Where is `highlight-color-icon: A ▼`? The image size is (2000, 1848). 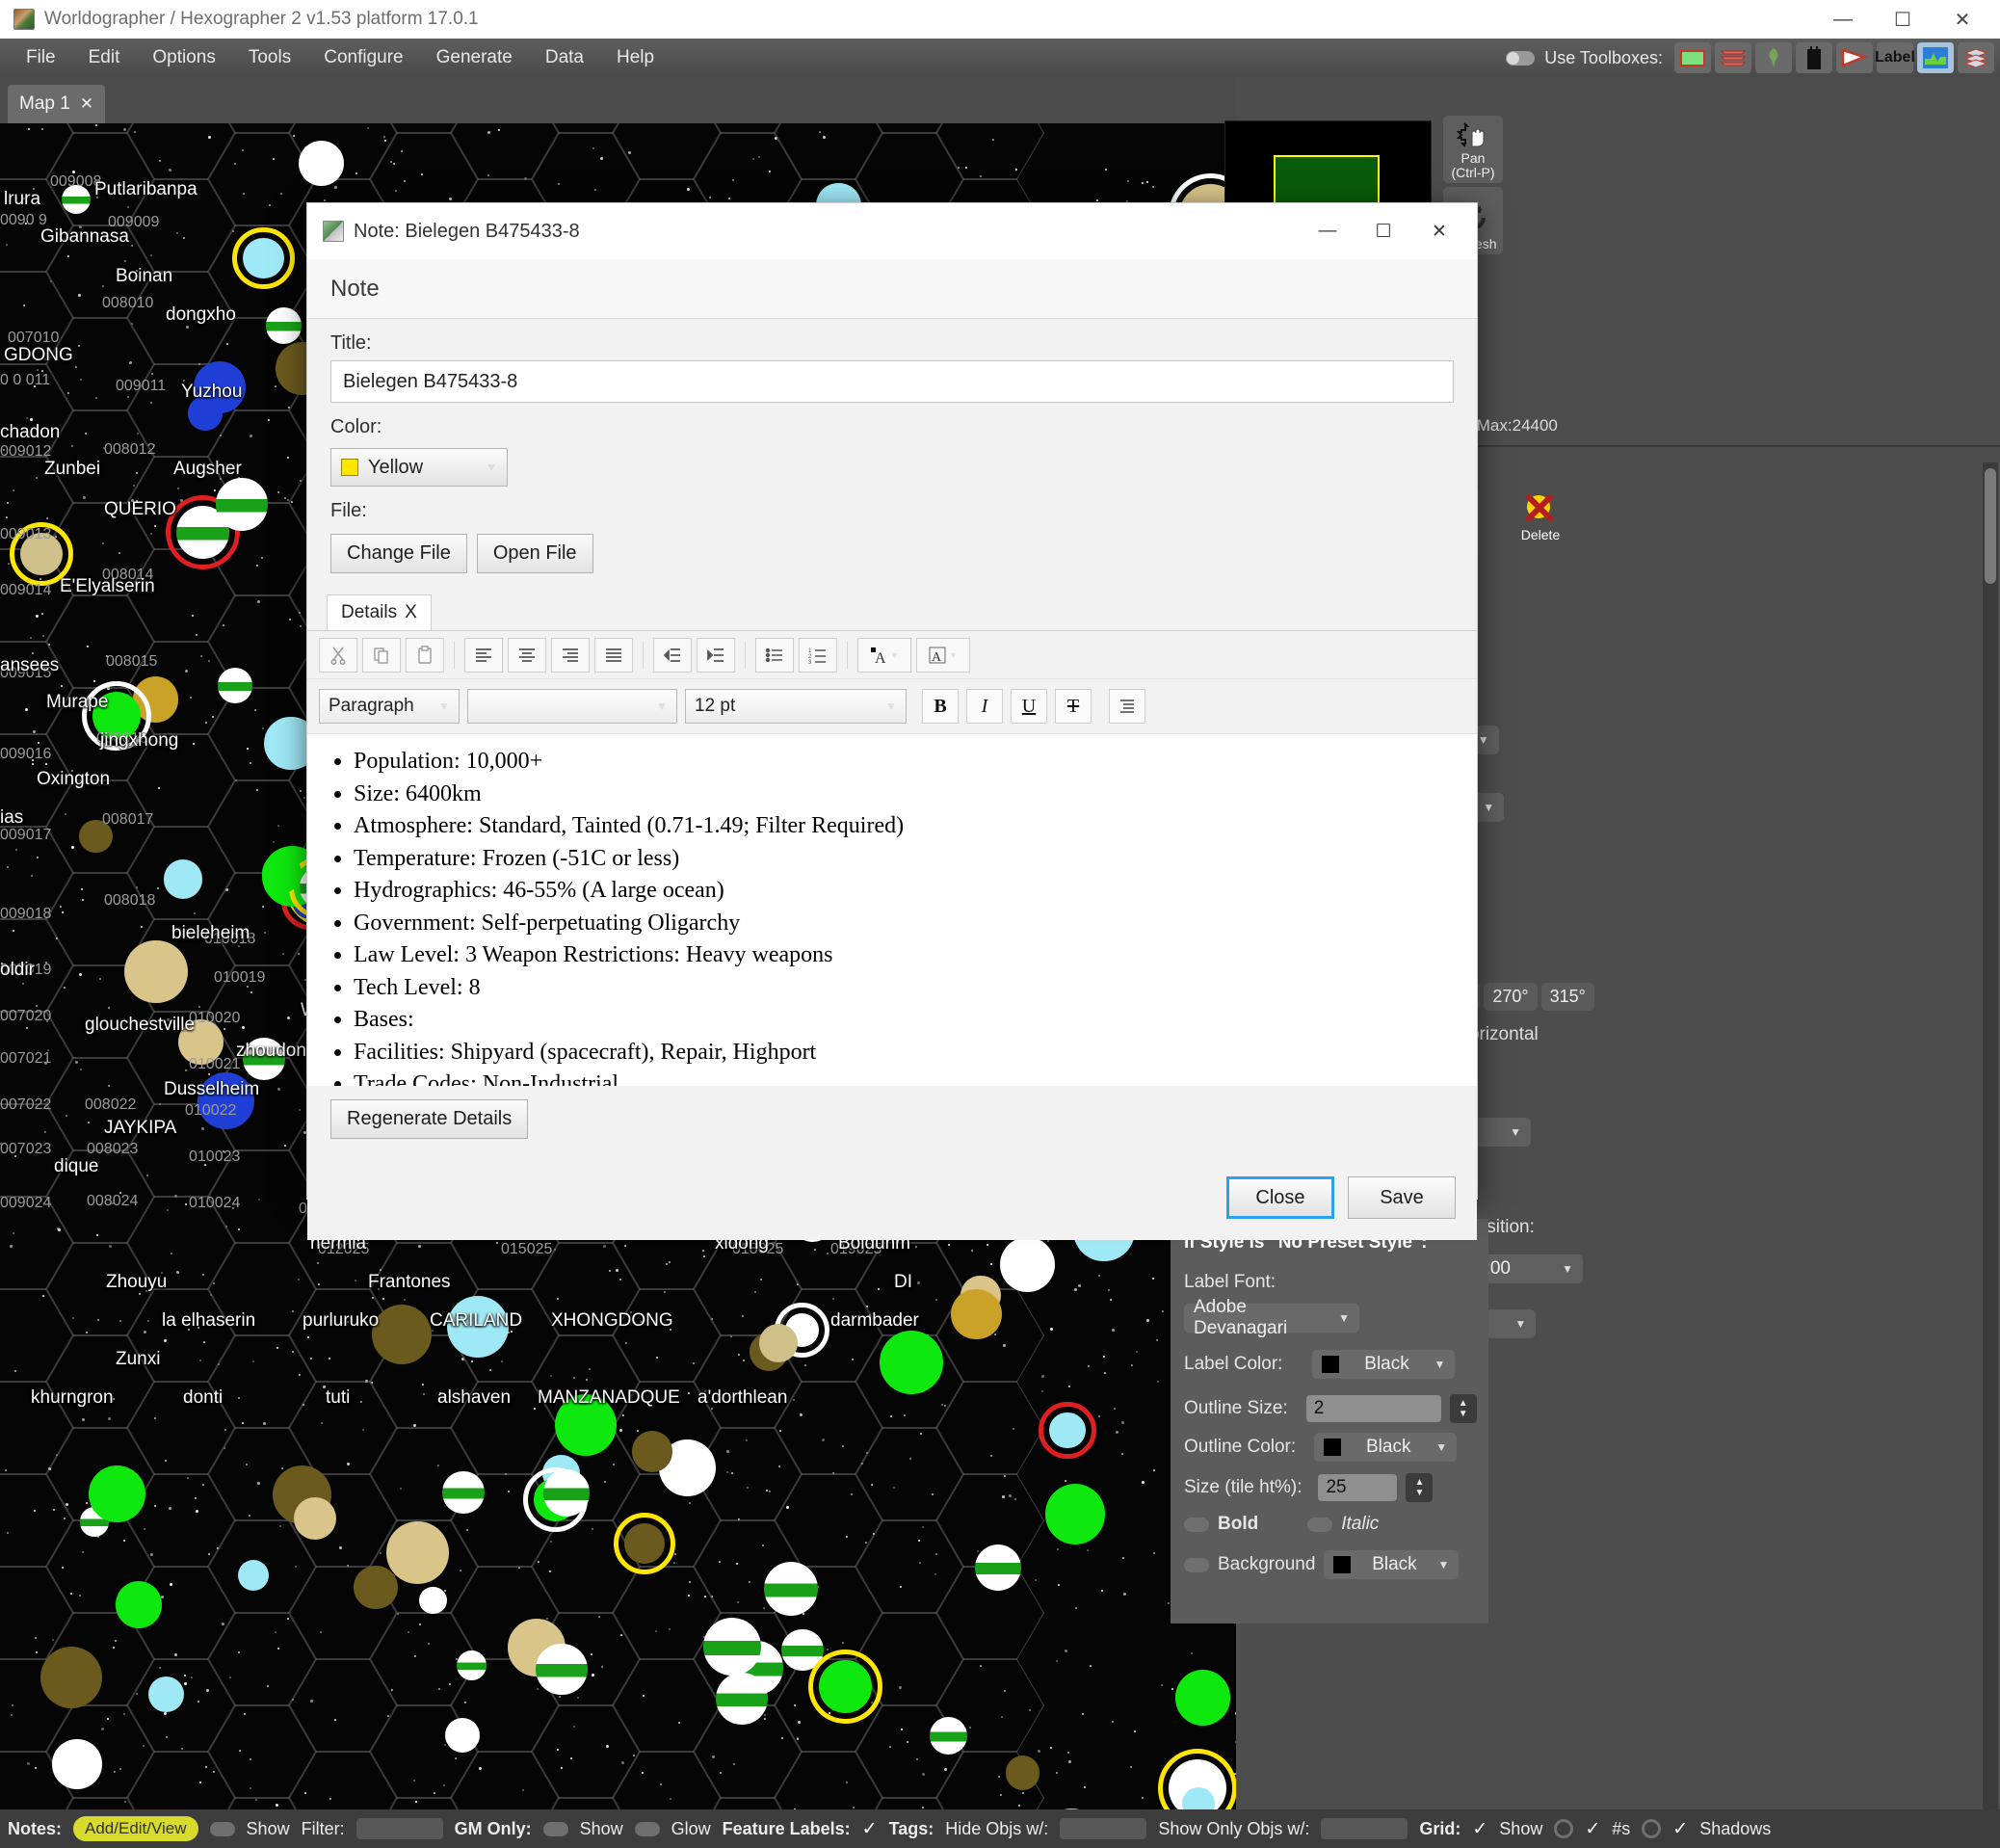
highlight-color-icon: A ▼ is located at coordinates (943, 655).